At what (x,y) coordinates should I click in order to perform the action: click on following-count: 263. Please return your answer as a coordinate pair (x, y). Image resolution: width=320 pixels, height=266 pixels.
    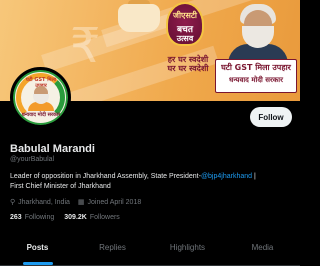
    Looking at the image, I should click on (16, 217).